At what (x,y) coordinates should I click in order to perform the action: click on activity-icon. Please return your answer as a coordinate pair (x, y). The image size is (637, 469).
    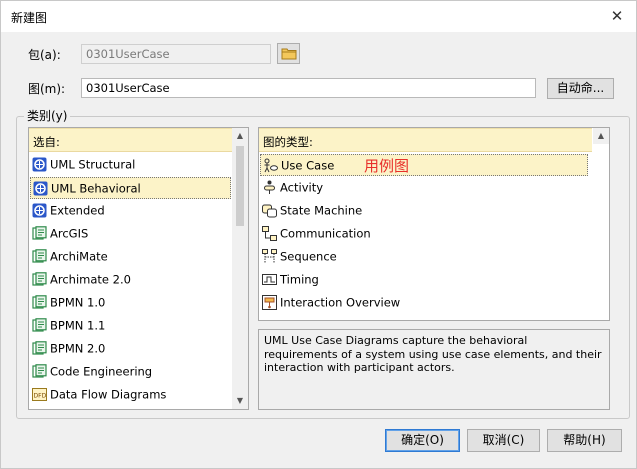
    Looking at the image, I should click on (269, 187).